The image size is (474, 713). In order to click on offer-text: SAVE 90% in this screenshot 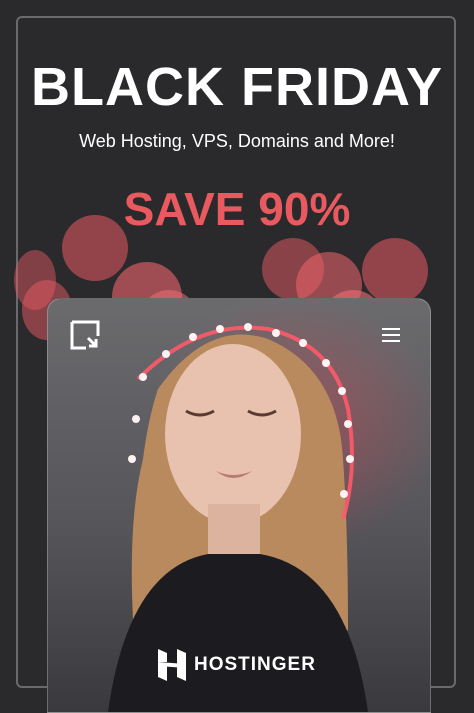, I will do `click(237, 209)`.